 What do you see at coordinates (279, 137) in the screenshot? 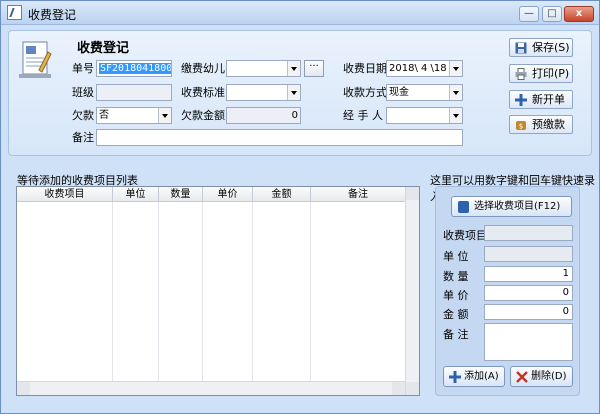
I see `remark-input` at bounding box center [279, 137].